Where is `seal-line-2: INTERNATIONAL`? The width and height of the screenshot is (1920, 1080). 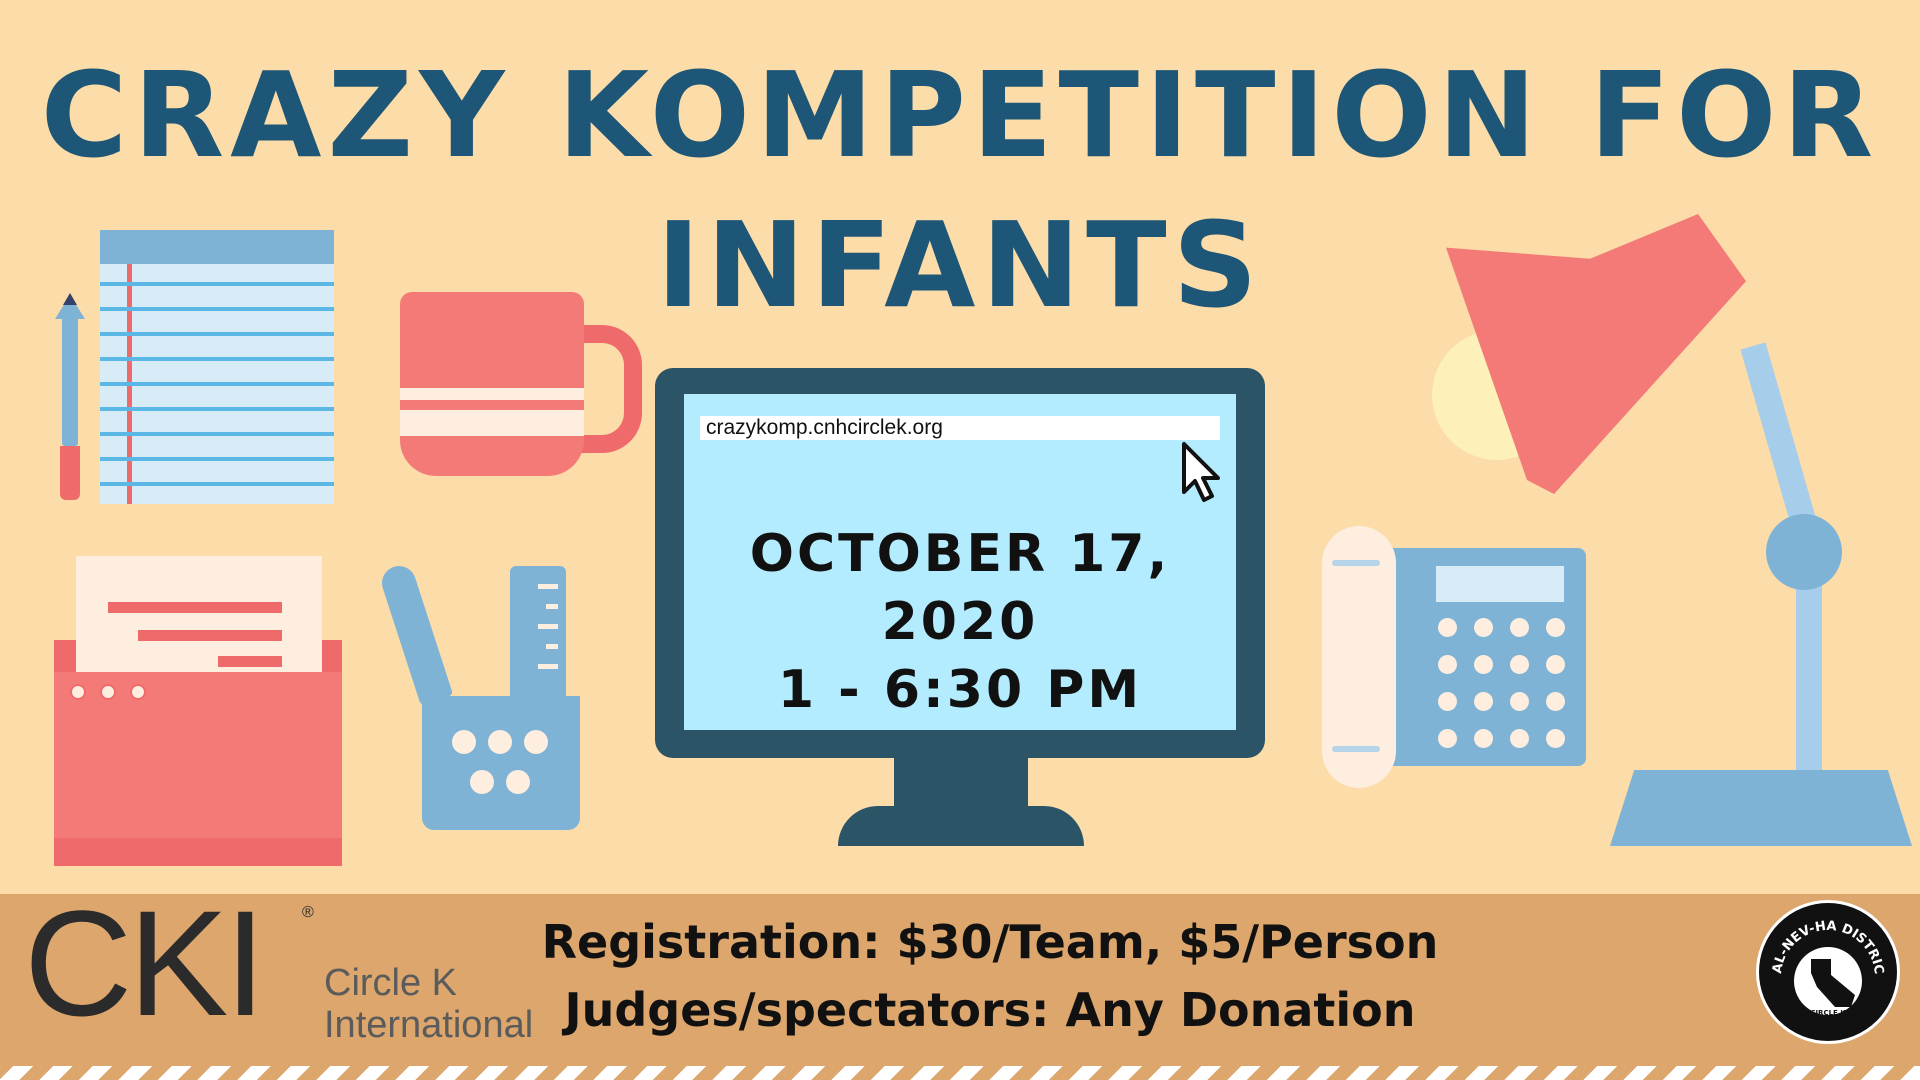
seal-line-2: INTERNATIONAL is located at coordinates (1828, 1021).